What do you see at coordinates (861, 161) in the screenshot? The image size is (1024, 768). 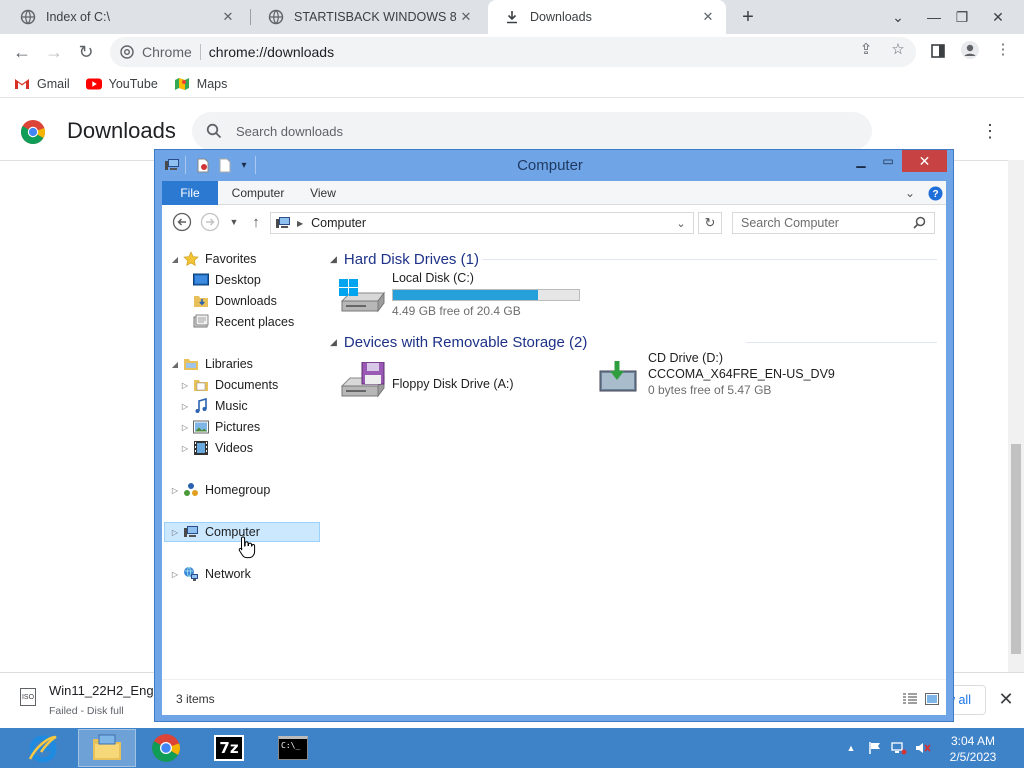 I see `explorer-minimize-icon: ▁` at bounding box center [861, 161].